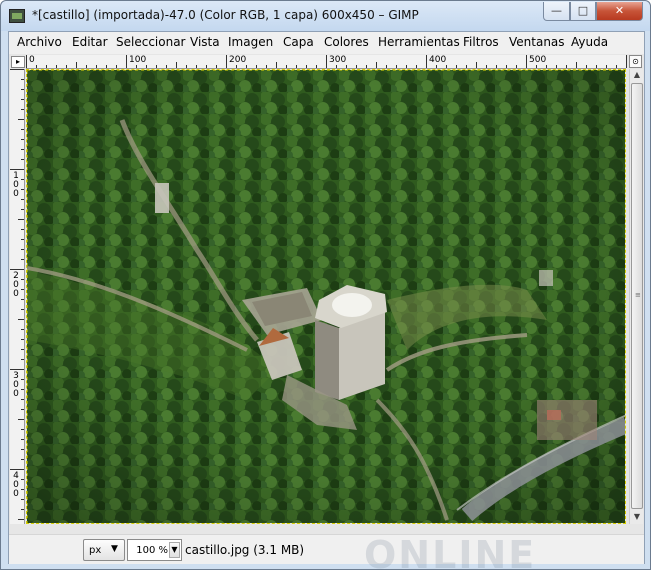 This screenshot has width=651, height=570. I want to click on menu-herramientas: Herramientas, so click(419, 42).